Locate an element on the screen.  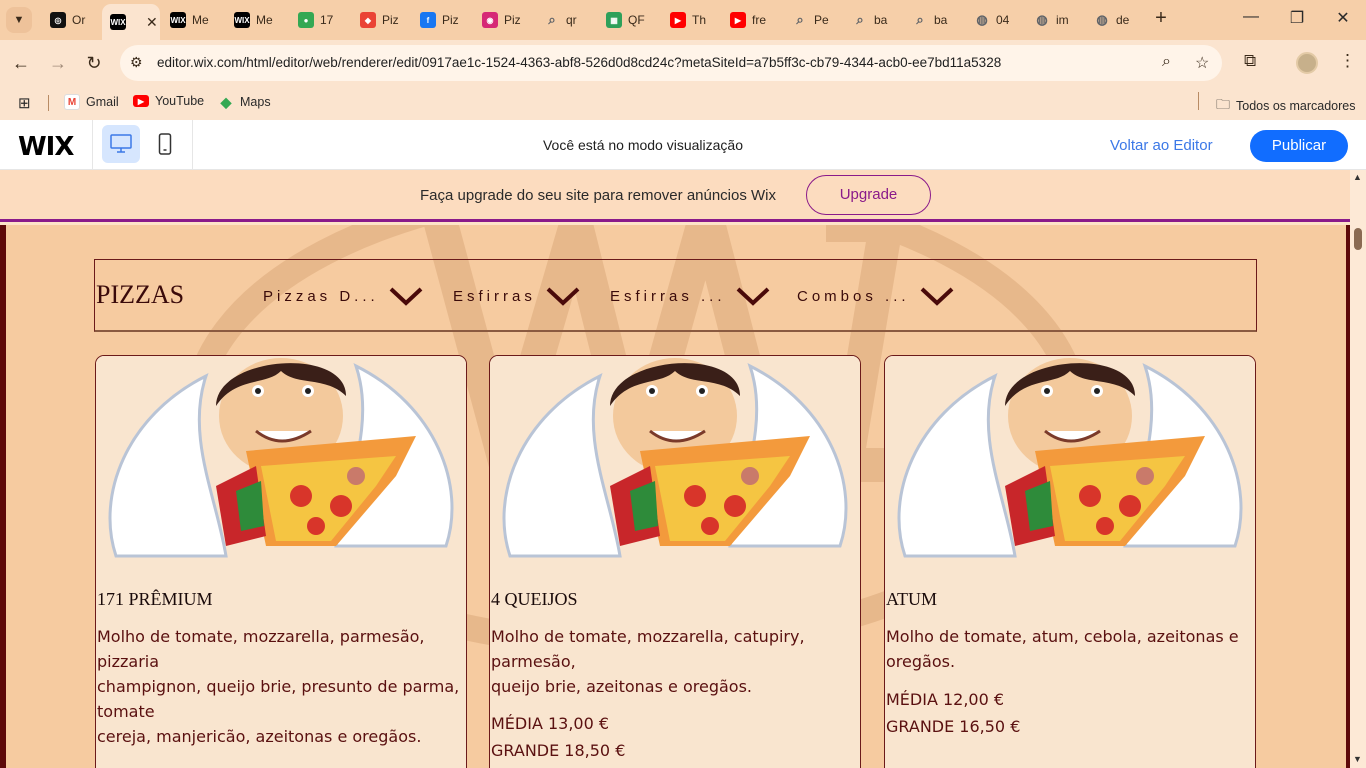
tab-title: de is located at coordinates (1123, 20).